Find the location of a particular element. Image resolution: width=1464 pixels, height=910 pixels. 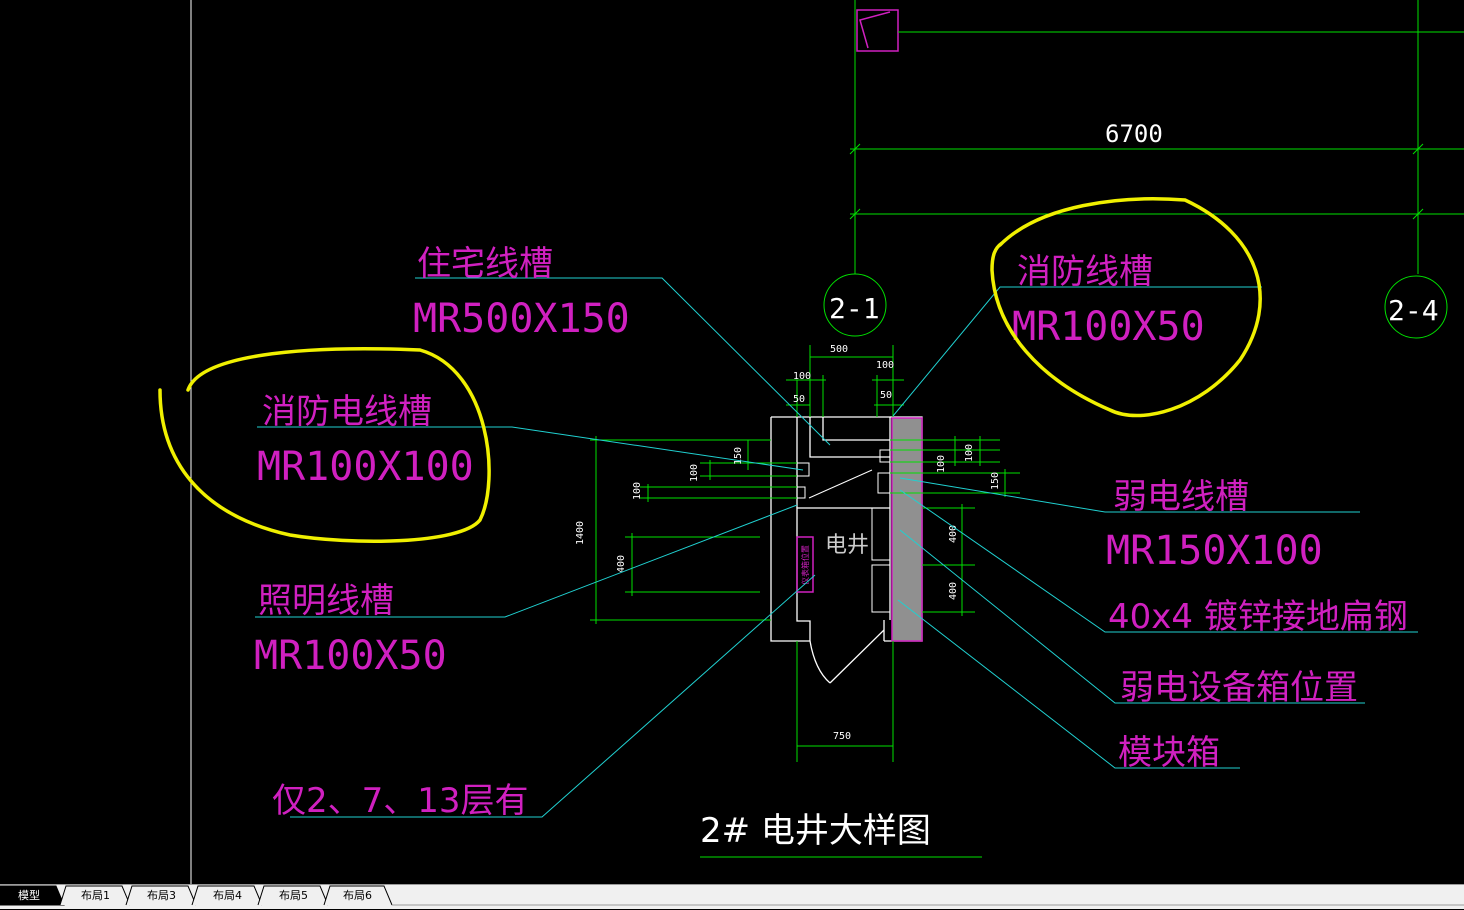

callout-1-spec: MR100X100 is located at coordinates (365, 467).